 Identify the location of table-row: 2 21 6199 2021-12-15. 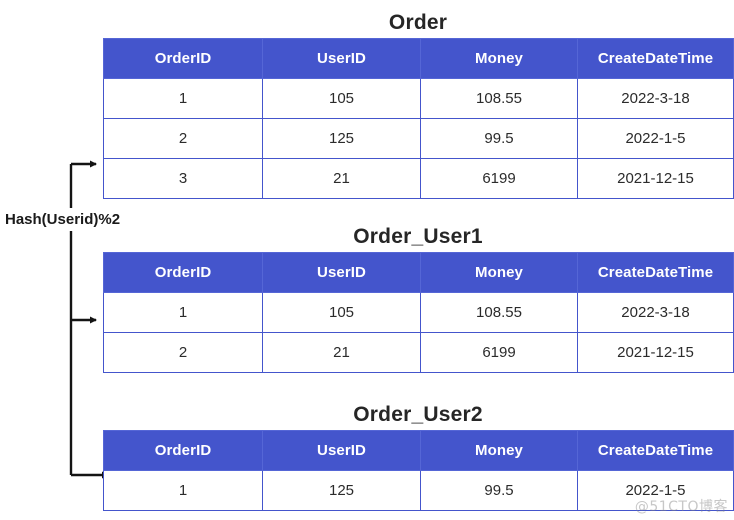
(418, 352).